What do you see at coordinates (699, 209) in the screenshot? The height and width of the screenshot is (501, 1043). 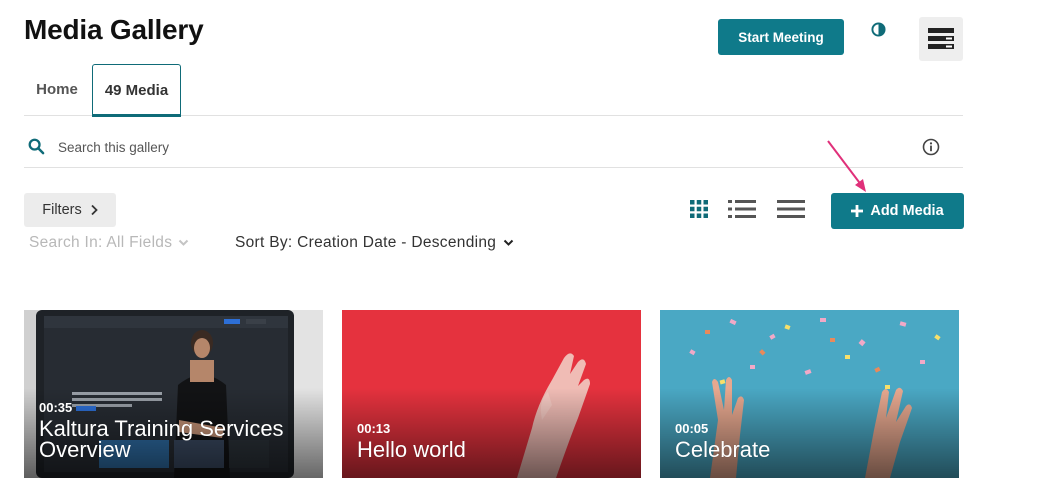 I see `grid-view-icon` at bounding box center [699, 209].